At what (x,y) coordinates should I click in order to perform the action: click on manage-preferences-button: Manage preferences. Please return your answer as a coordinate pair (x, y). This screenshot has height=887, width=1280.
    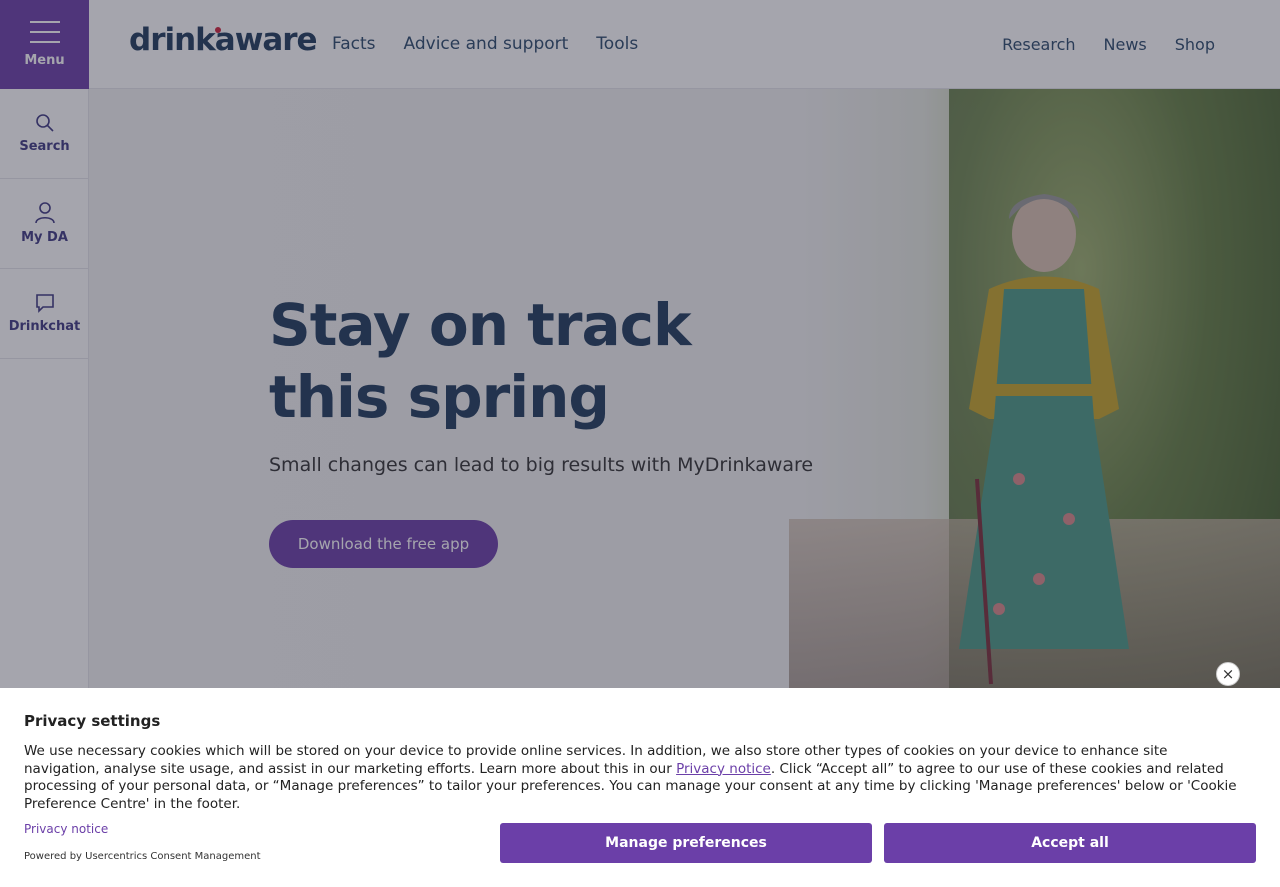
    Looking at the image, I should click on (686, 843).